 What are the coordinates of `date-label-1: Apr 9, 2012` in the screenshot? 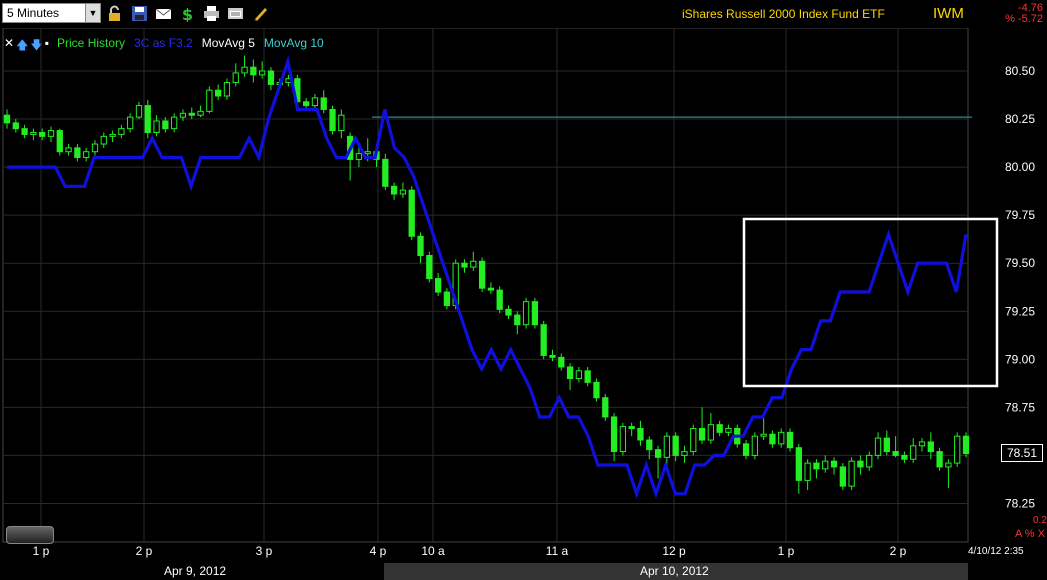 It's located at (195, 571).